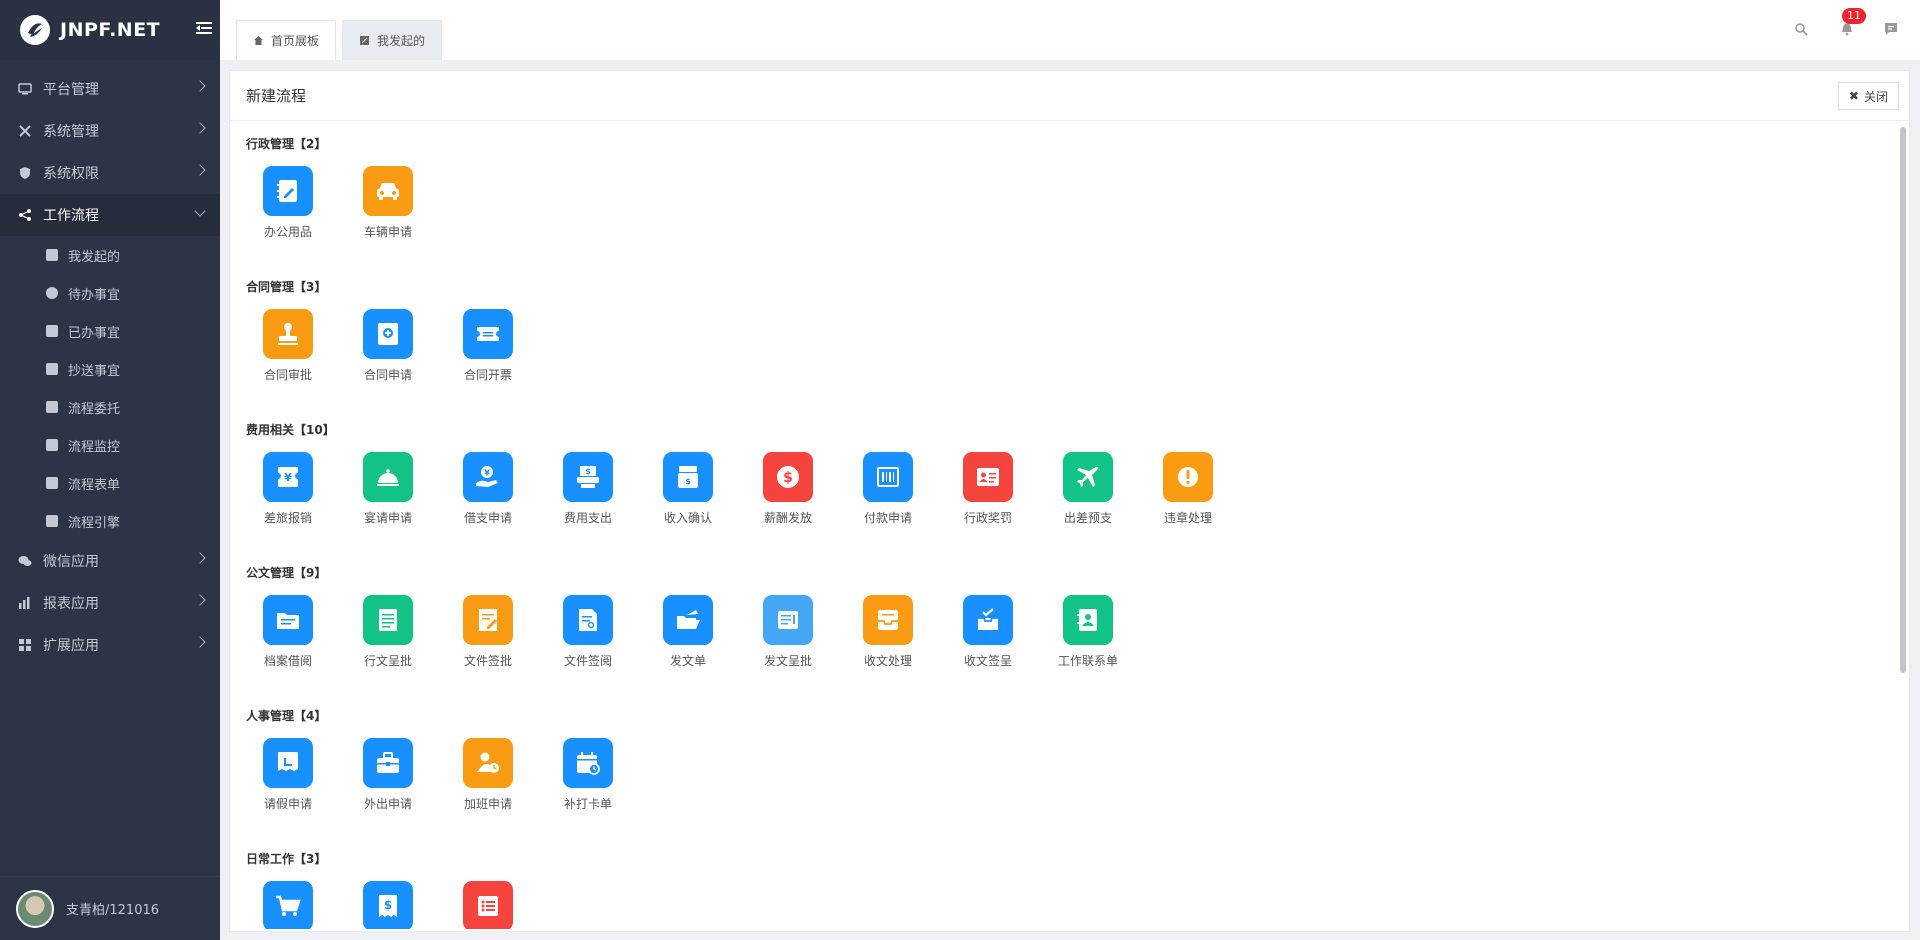 This screenshot has height=940, width=1920. What do you see at coordinates (288, 632) in the screenshot?
I see `process-app-item: 档案借阅` at bounding box center [288, 632].